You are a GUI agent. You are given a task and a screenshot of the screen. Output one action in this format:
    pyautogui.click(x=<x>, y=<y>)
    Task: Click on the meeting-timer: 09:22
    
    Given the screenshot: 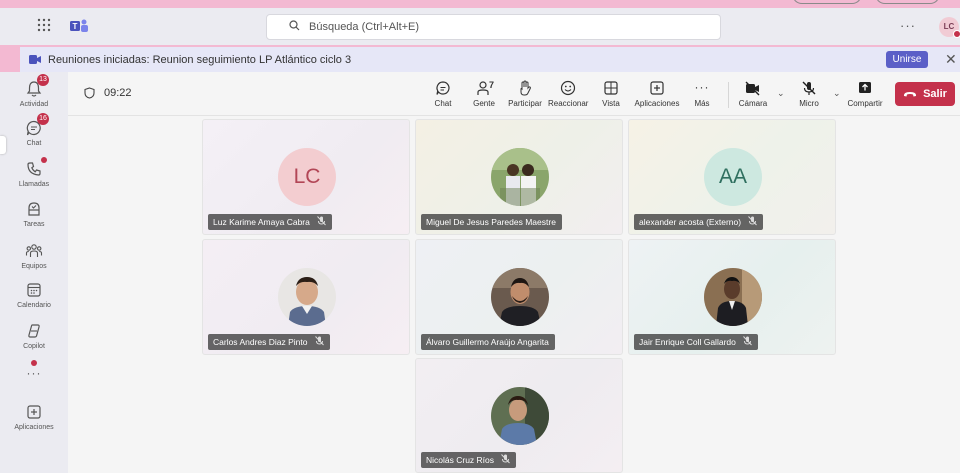 What is the action you would take?
    pyautogui.click(x=108, y=93)
    